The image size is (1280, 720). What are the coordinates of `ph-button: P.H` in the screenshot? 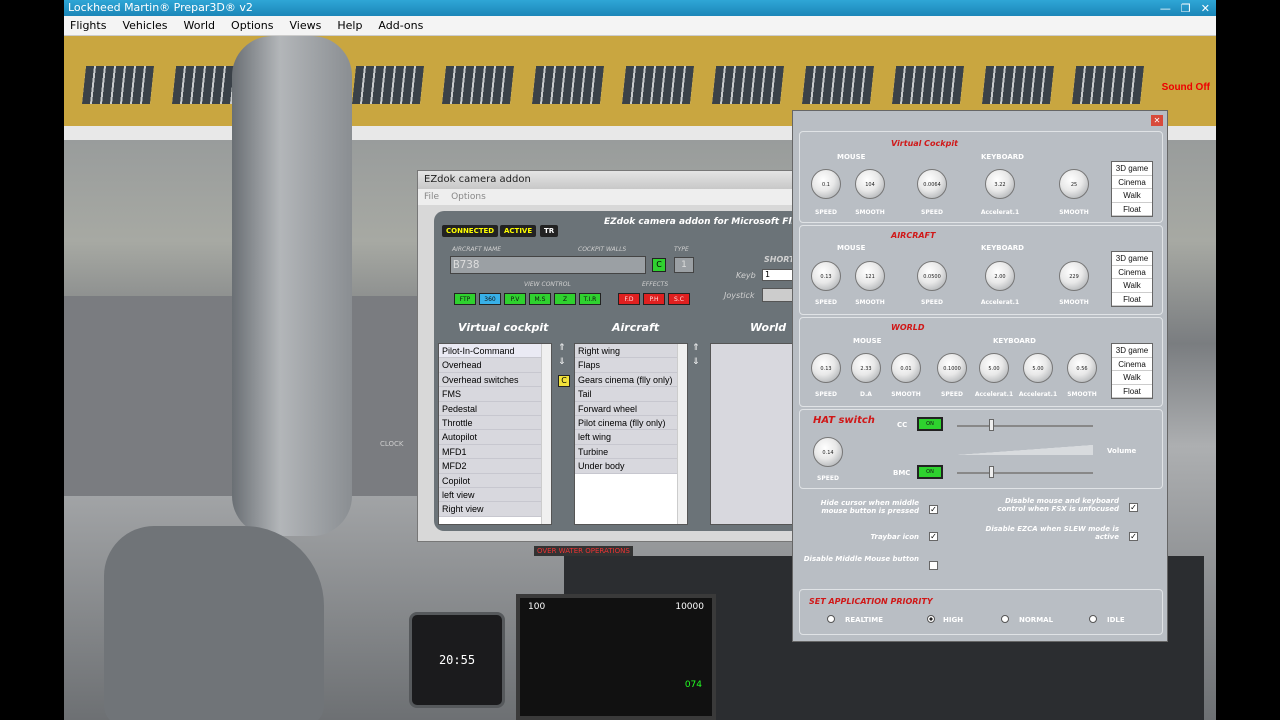 It's located at (654, 299).